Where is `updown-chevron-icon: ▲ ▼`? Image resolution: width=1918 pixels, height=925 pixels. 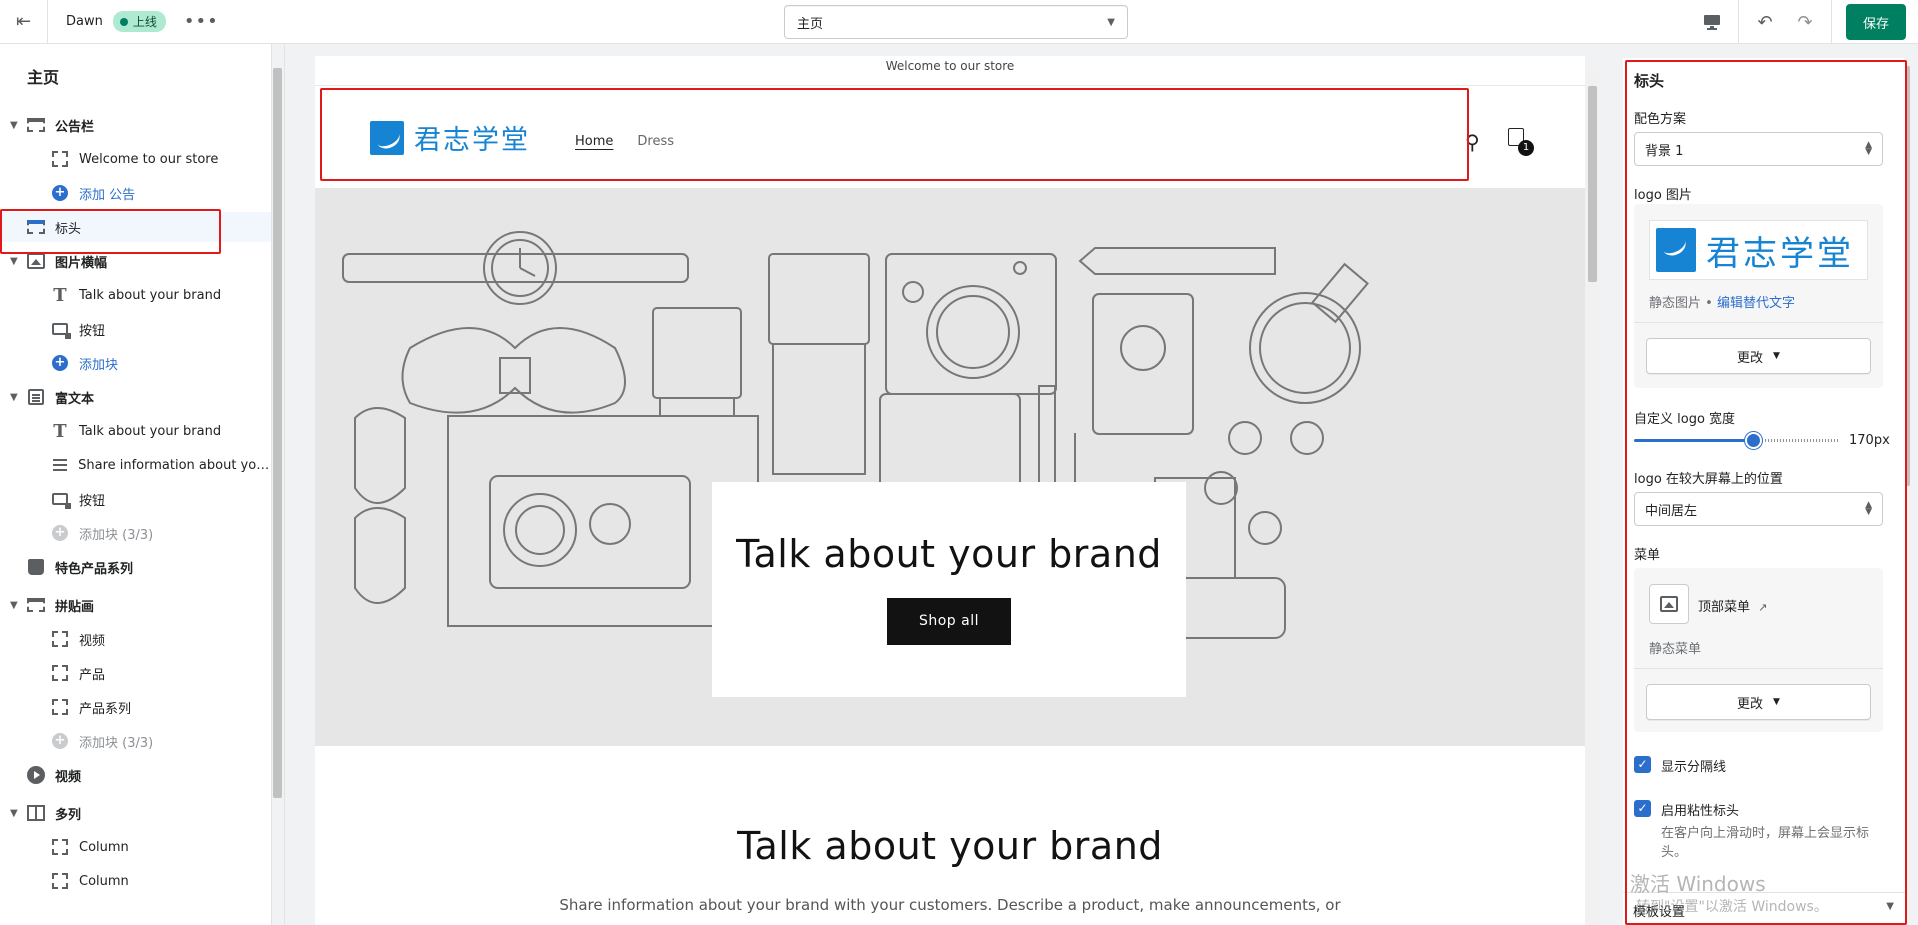
updown-chevron-icon: ▲ ▼ is located at coordinates (1868, 508).